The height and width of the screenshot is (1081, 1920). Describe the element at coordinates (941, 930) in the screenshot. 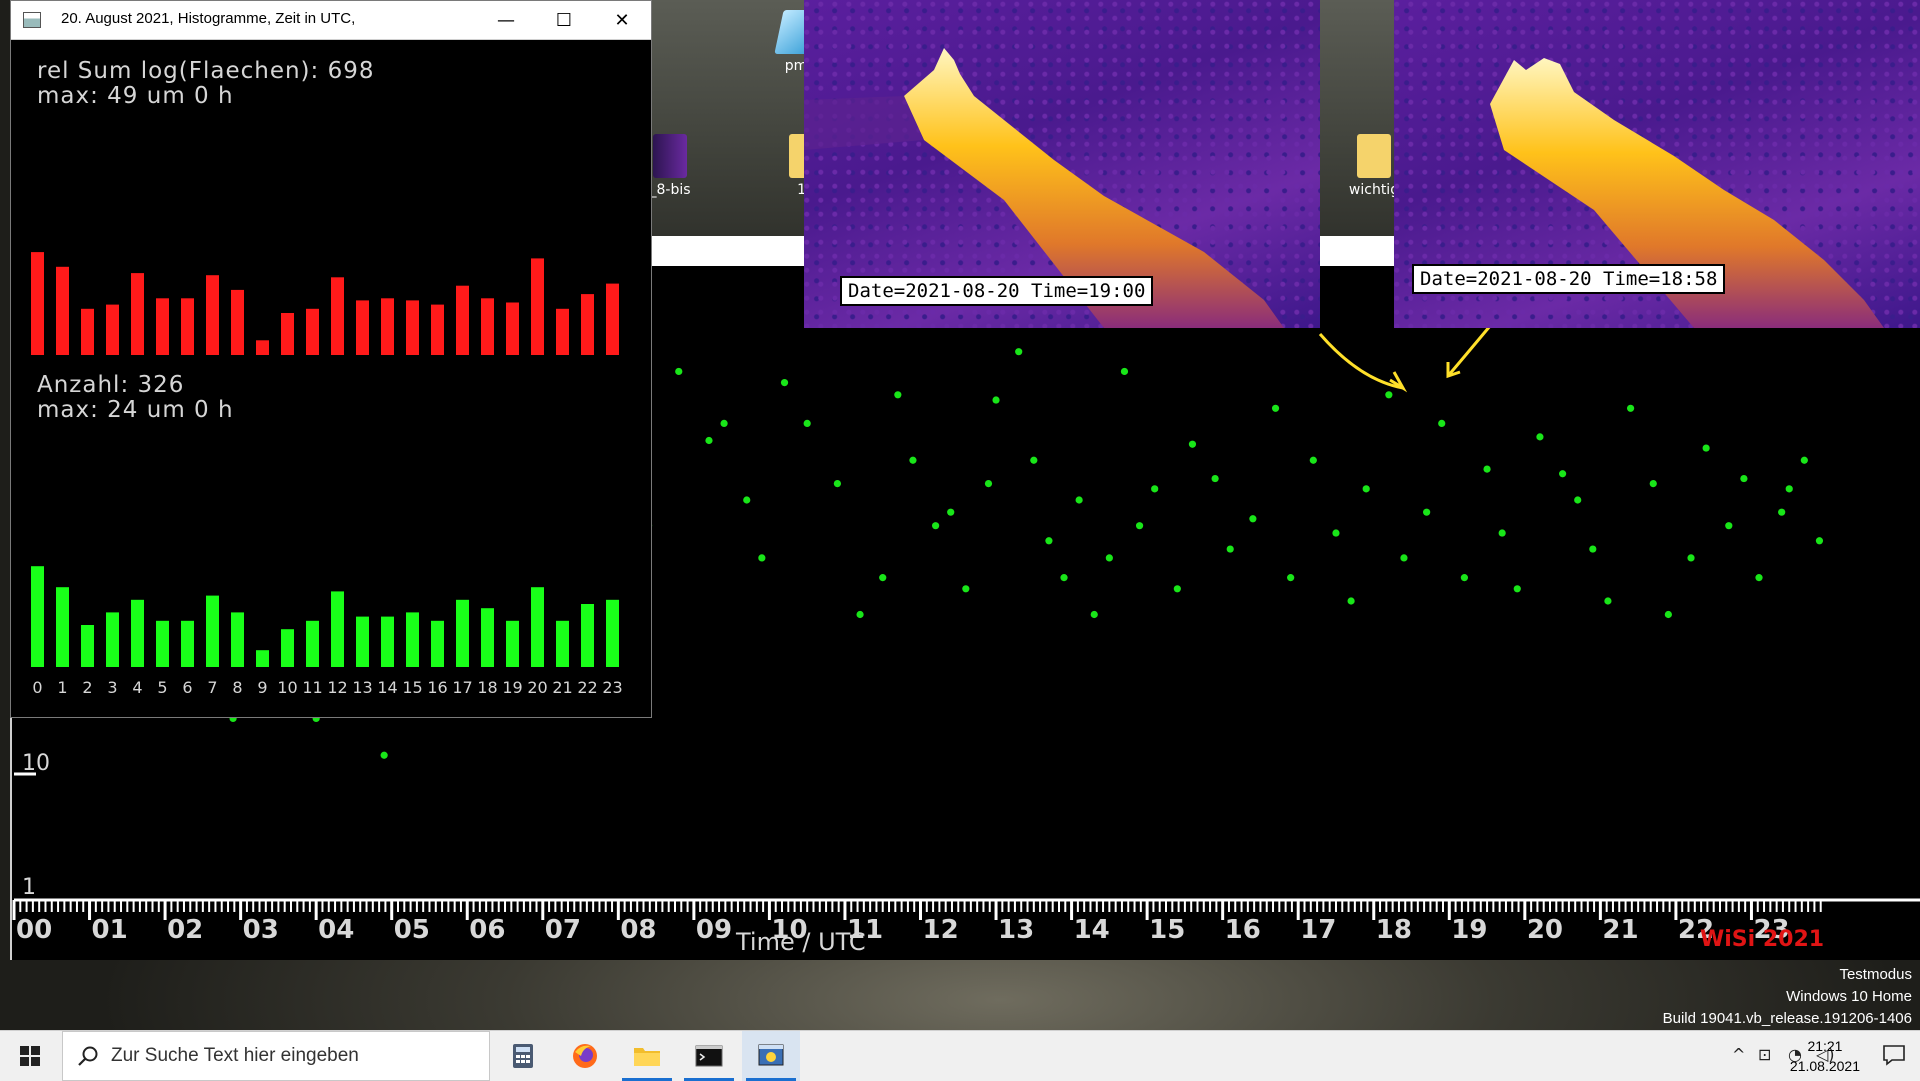

I see `hour-label: 12` at that location.